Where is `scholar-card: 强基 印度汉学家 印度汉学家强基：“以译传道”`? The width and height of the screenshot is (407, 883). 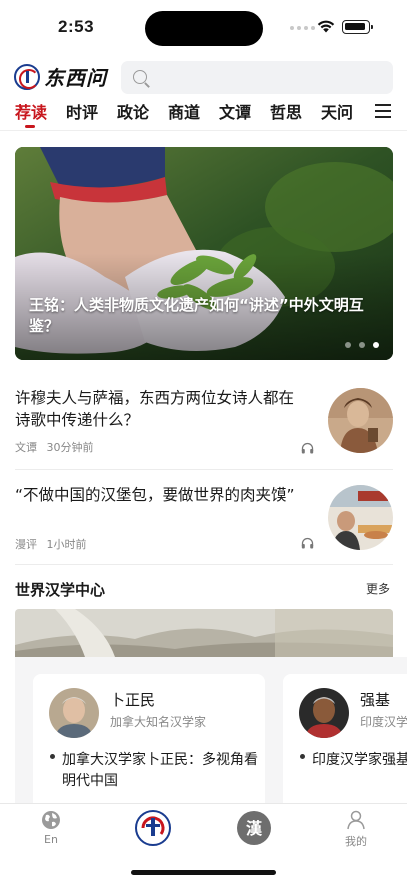
scholar-card: 强基 印度汉学家 印度汉学家强基：“以译传道” is located at coordinates (345, 738).